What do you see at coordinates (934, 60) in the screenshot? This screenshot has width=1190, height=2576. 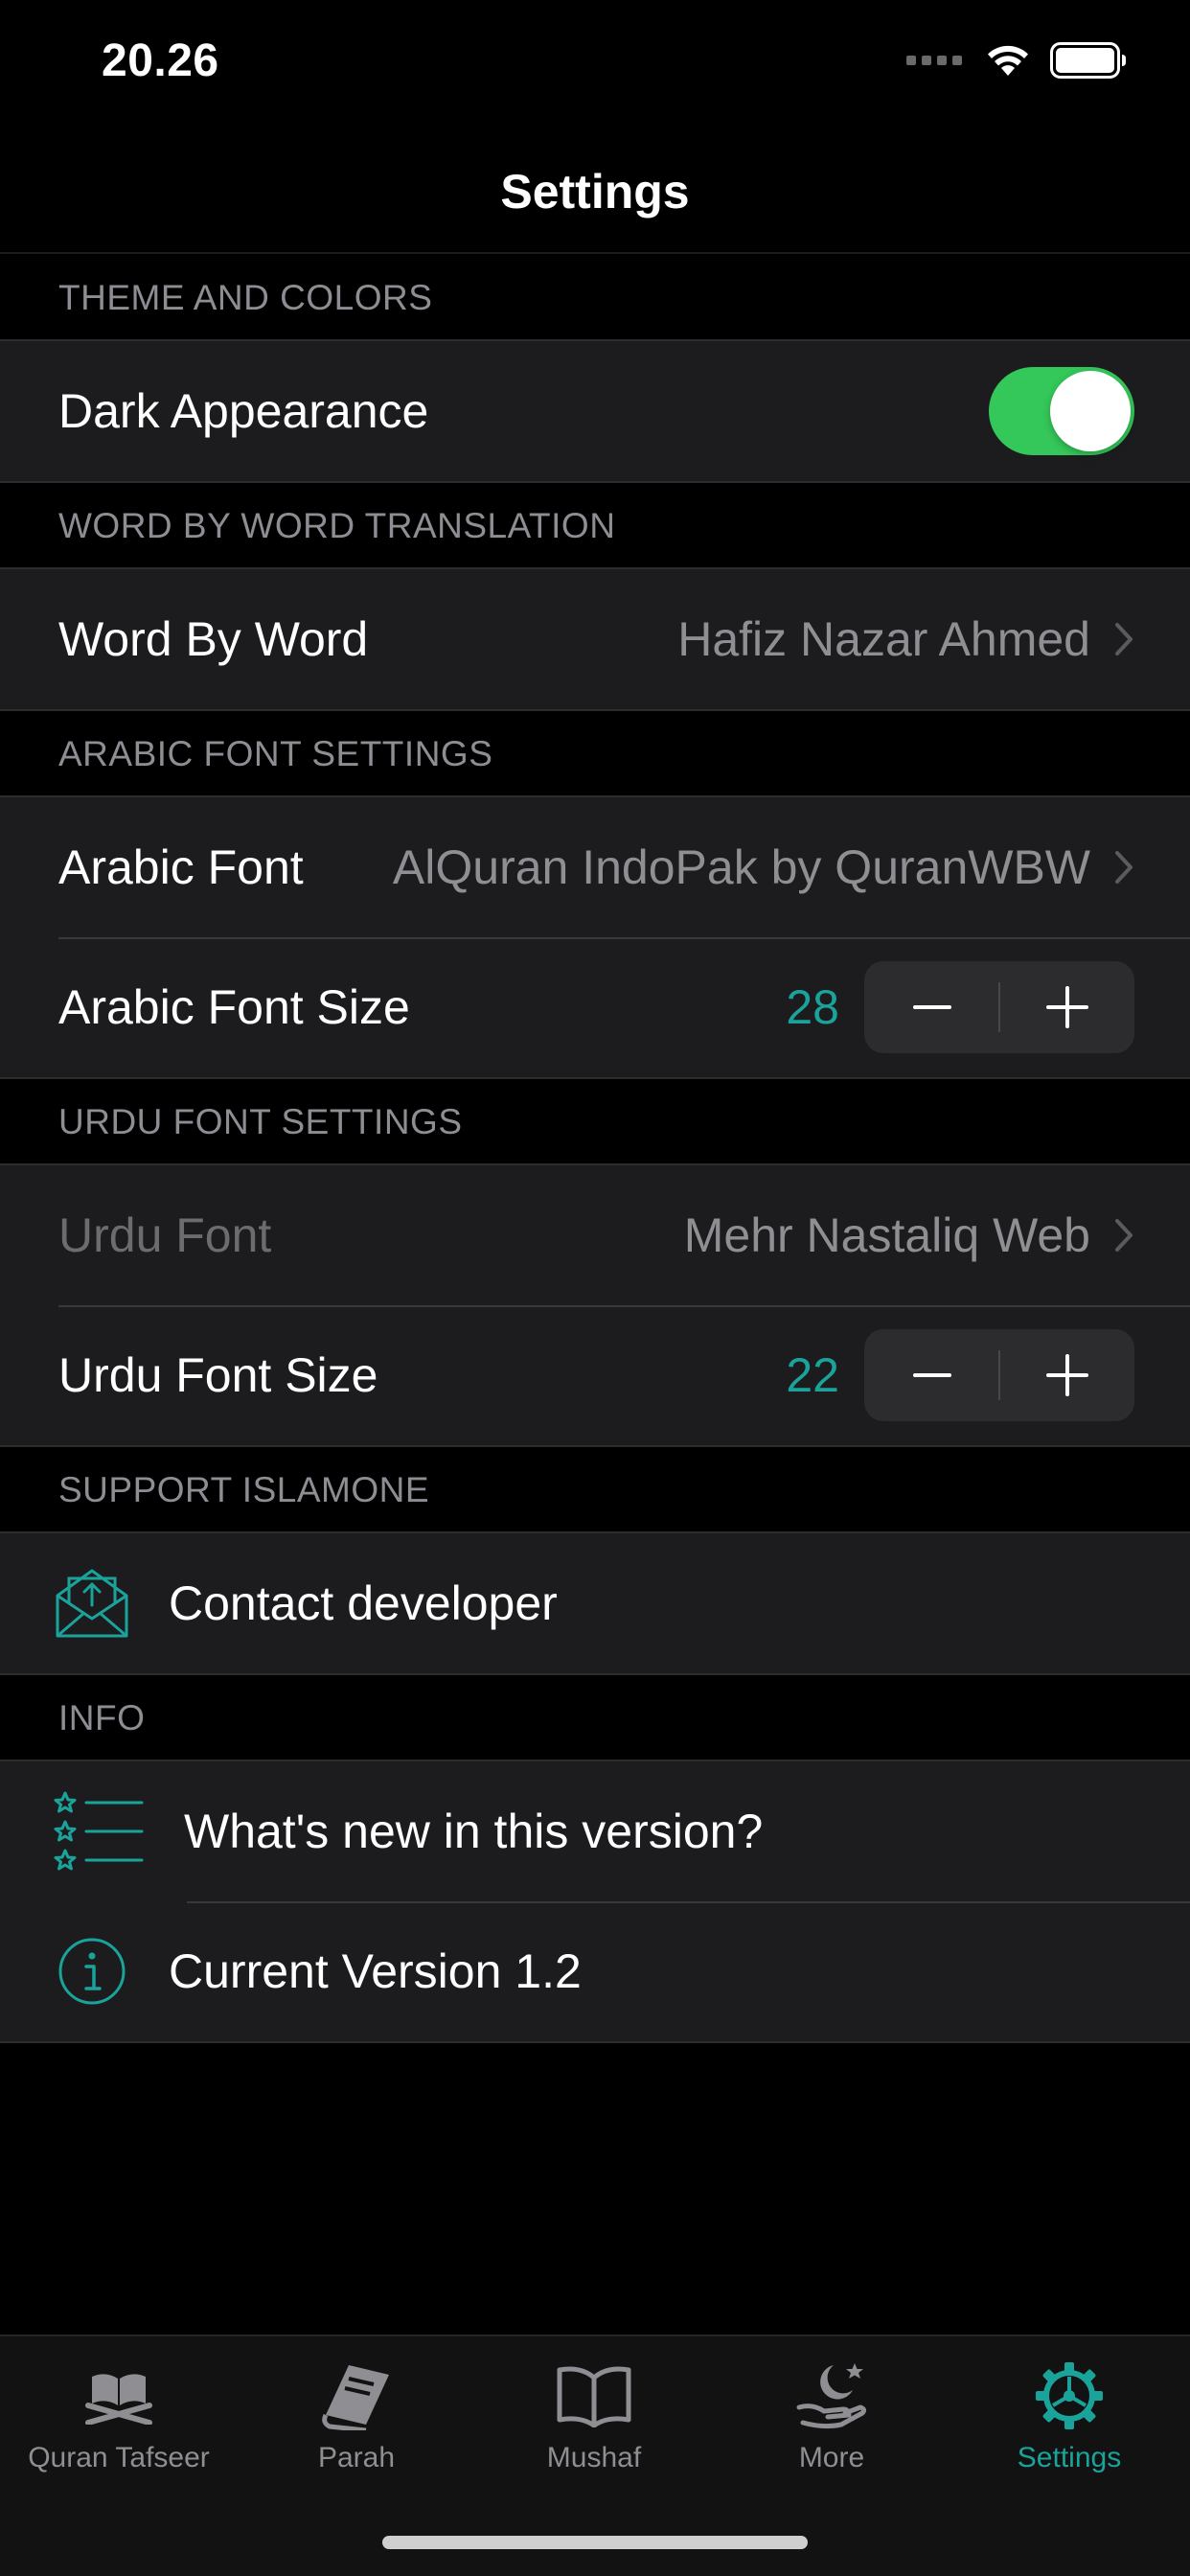 I see `cellular-signal-icon` at bounding box center [934, 60].